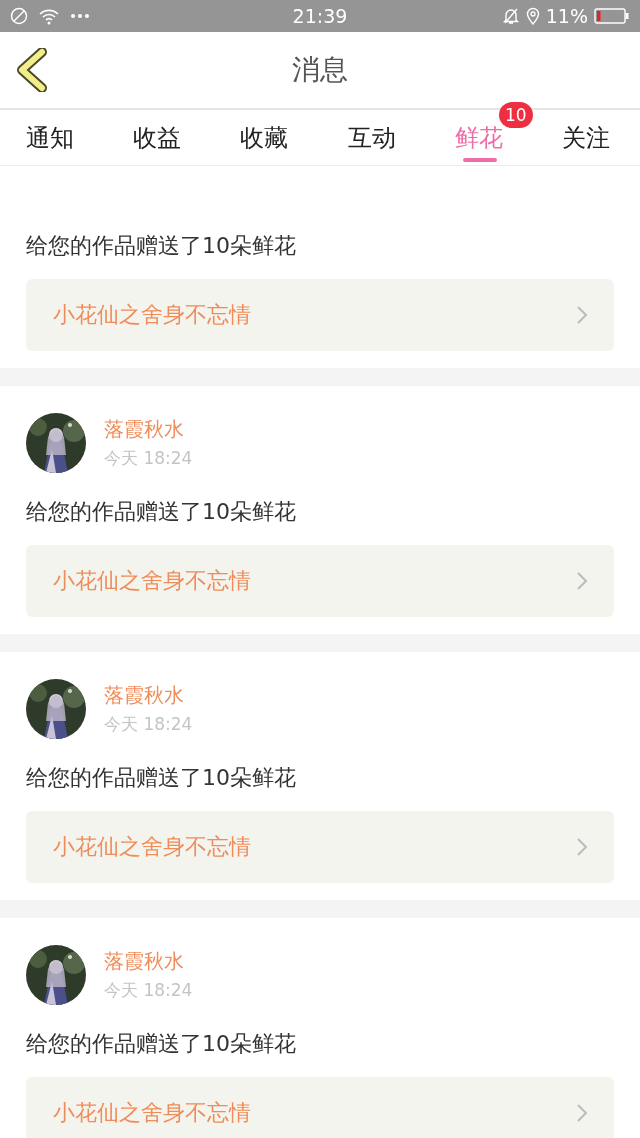 This screenshot has width=640, height=1138. I want to click on tab: 互动, so click(371, 137).